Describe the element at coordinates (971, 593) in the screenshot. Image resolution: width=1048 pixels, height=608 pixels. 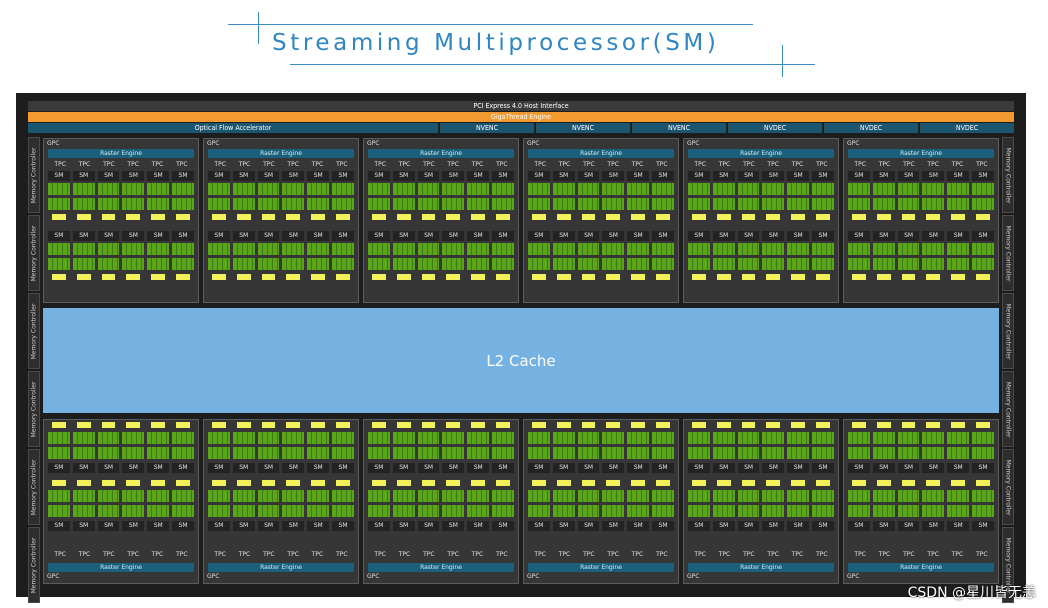
I see `watermark: CSDN @星川皆无恙` at that location.